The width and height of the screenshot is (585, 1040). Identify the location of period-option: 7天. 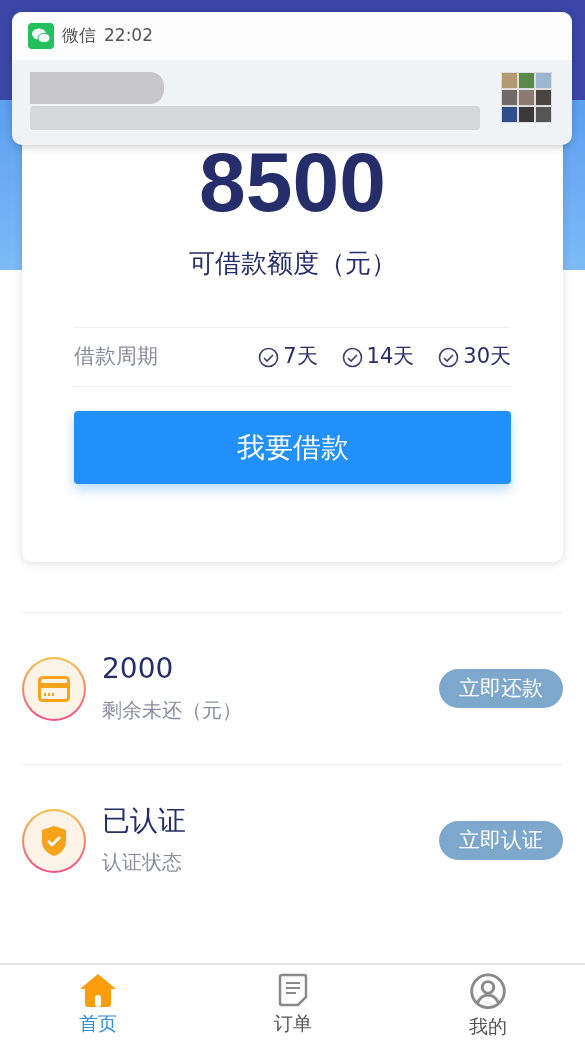
(300, 357).